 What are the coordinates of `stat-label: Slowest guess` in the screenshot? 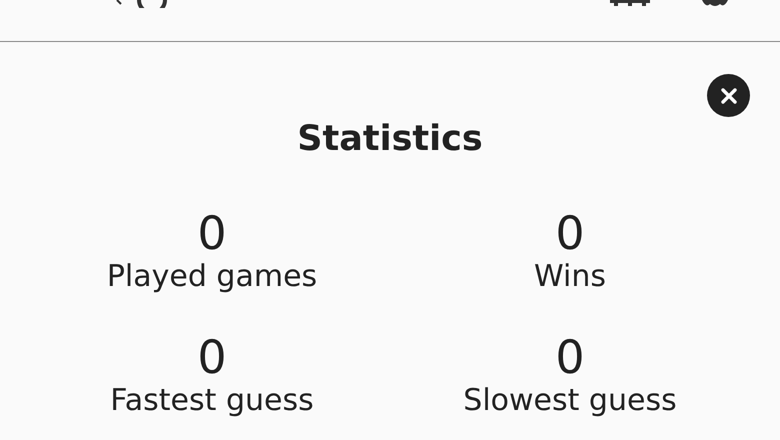 It's located at (570, 401).